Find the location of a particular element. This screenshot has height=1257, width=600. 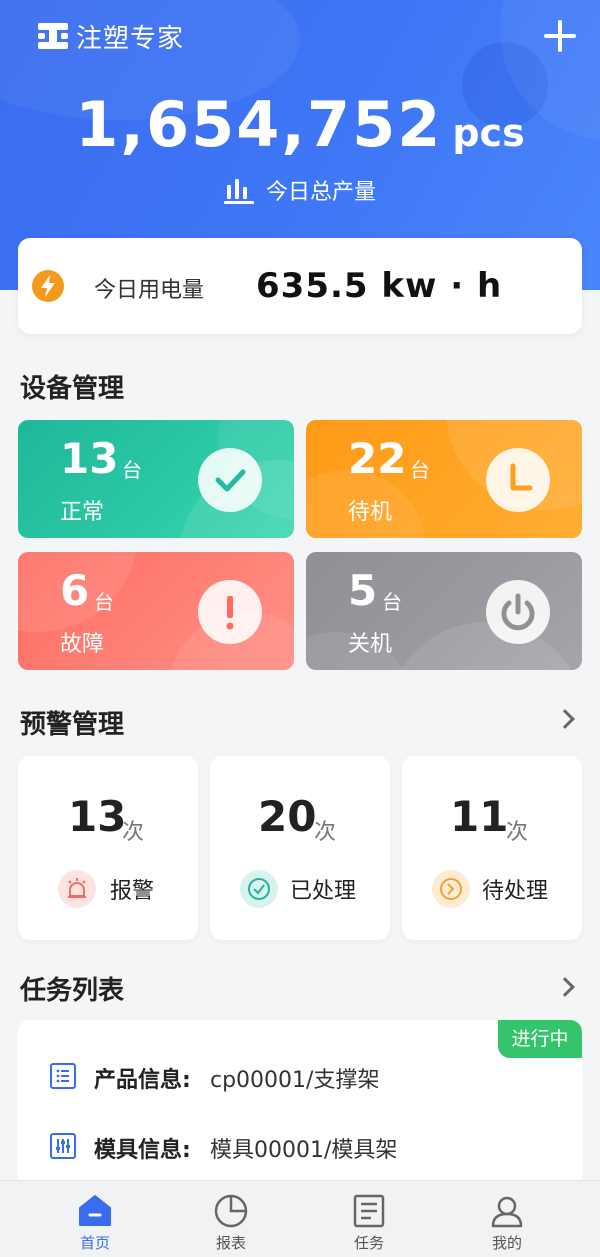

tab-profile: 我的 is located at coordinates (507, 1219).